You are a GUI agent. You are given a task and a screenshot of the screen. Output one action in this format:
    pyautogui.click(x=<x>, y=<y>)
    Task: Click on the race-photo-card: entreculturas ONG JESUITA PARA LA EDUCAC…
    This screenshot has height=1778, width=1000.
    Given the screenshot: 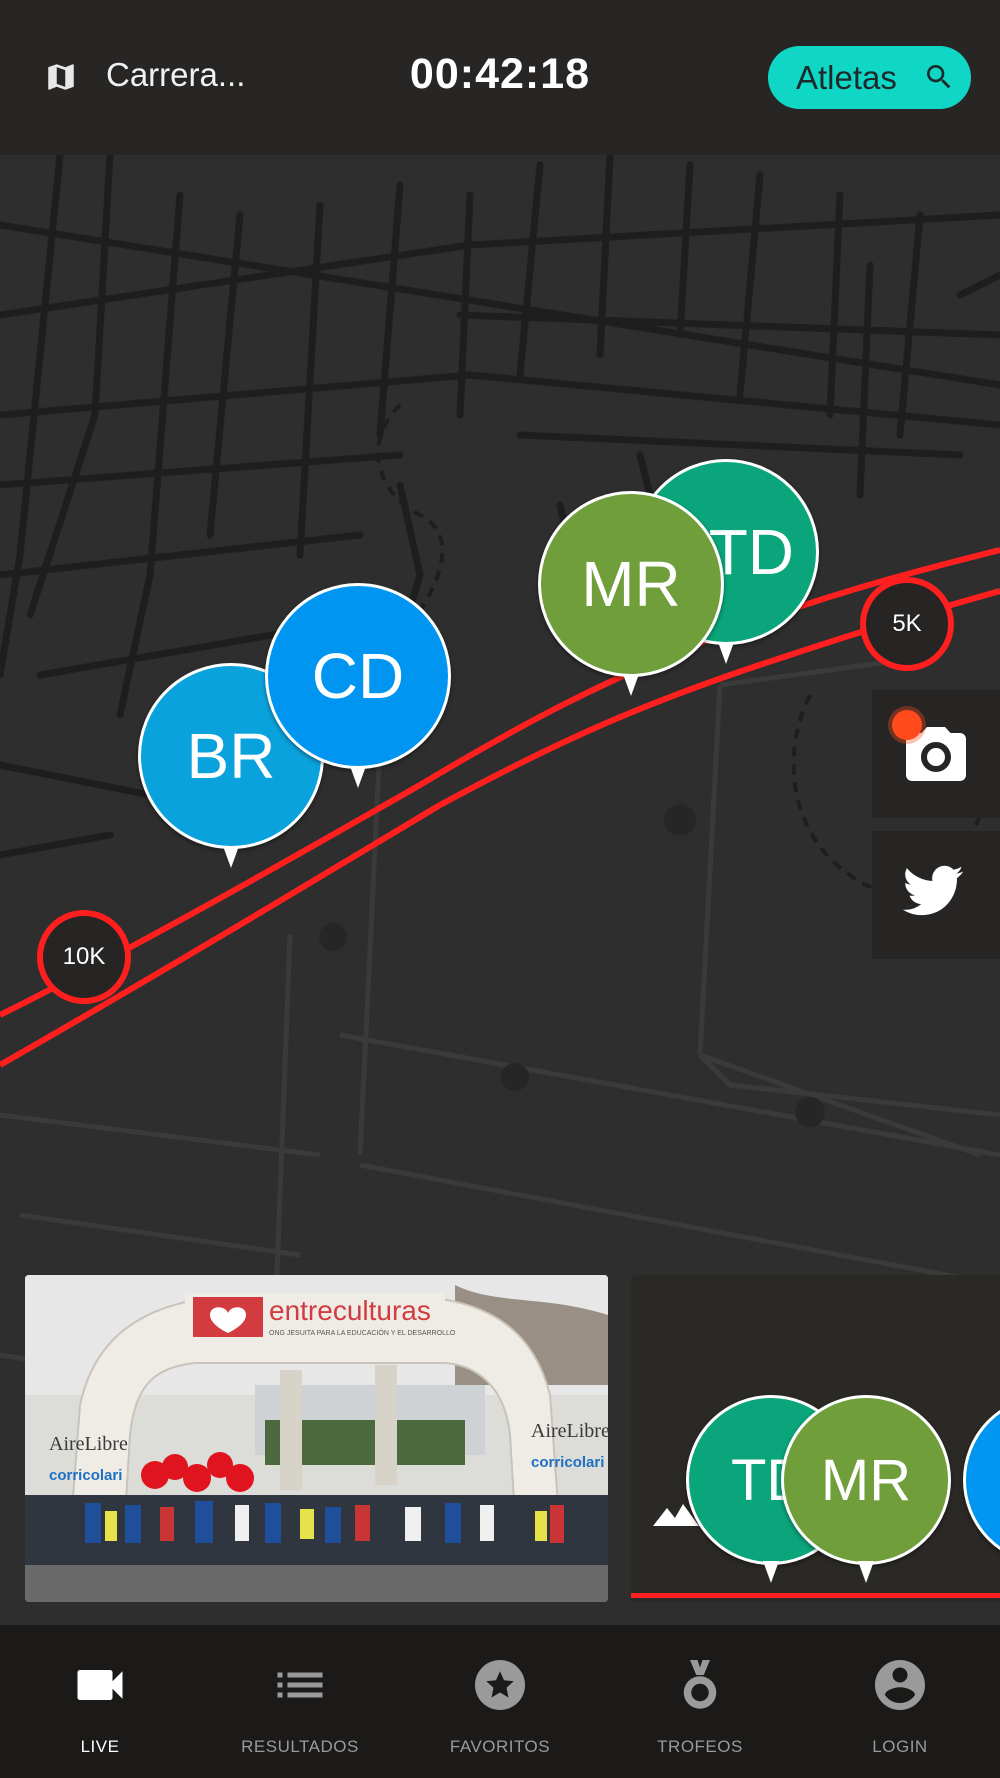 What is the action you would take?
    pyautogui.click(x=316, y=1438)
    